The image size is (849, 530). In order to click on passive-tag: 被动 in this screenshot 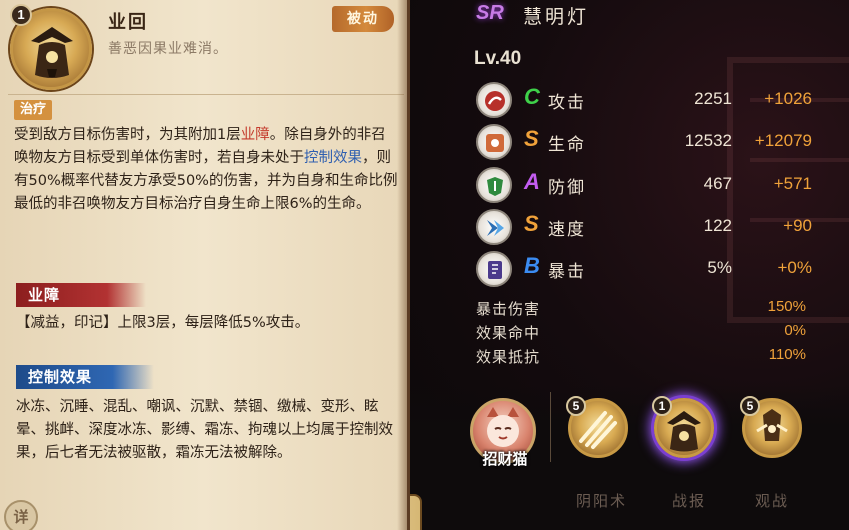, I will do `click(363, 19)`.